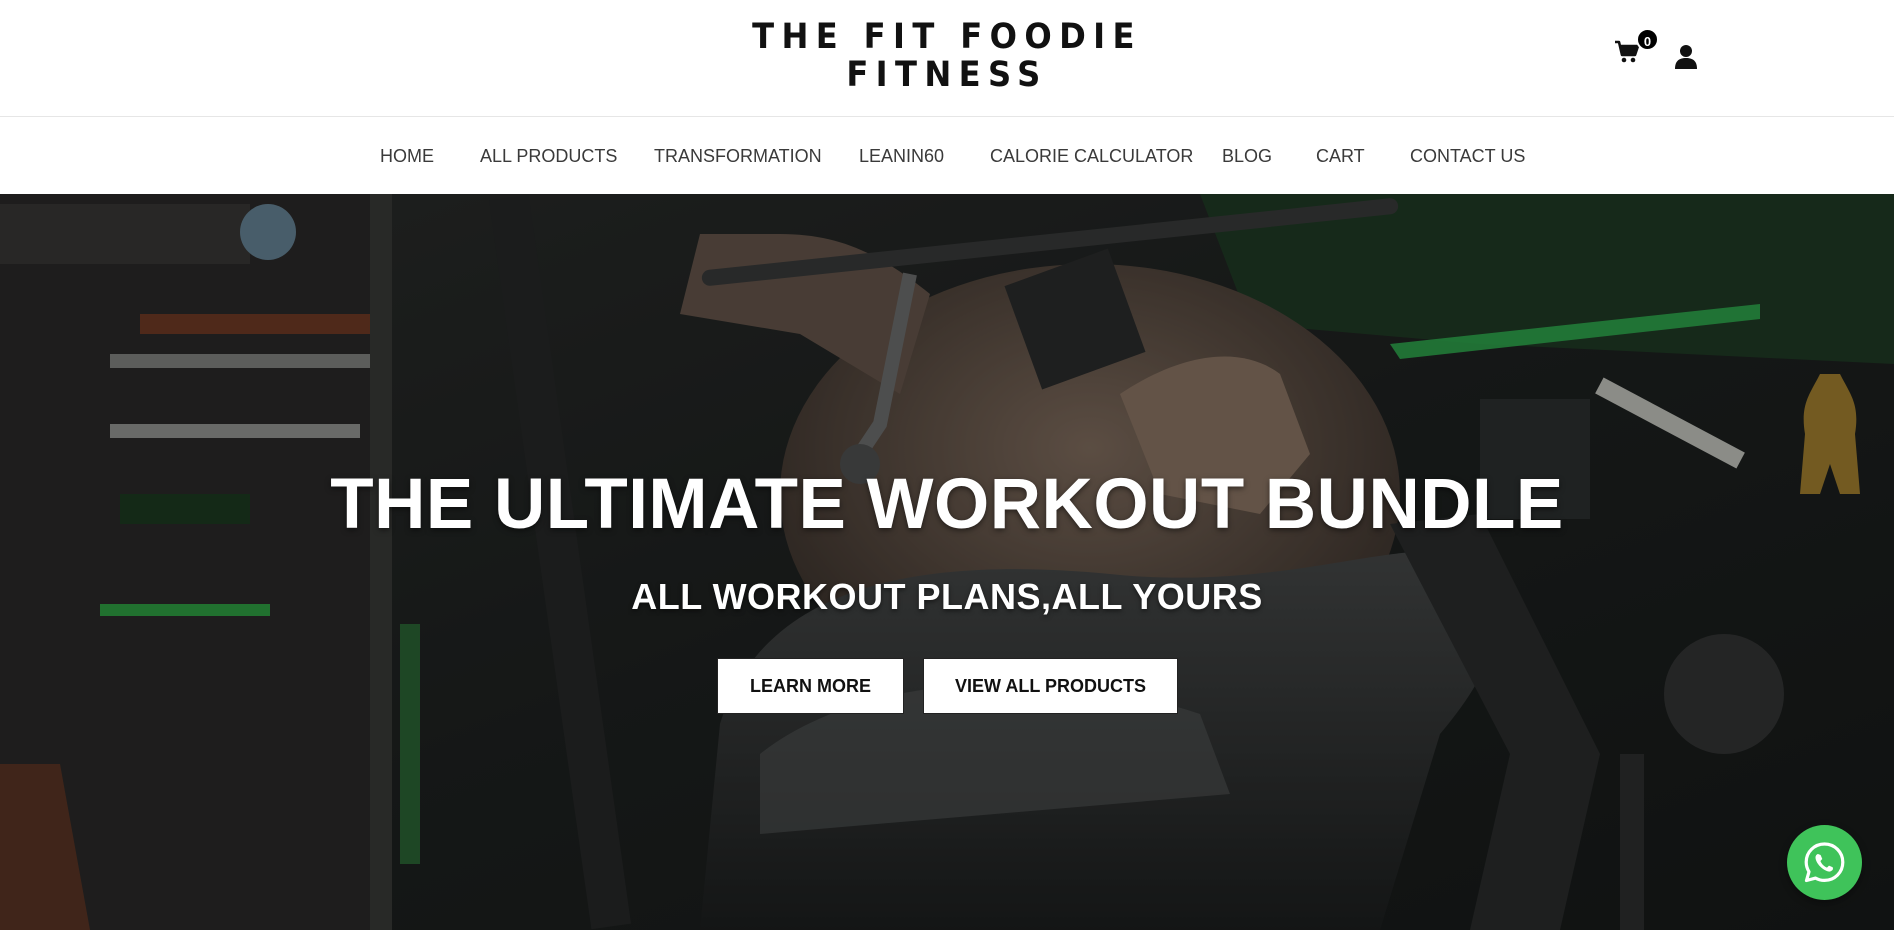  What do you see at coordinates (738, 156) in the screenshot?
I see `nav-item-transformation: TRANSFORMATION` at bounding box center [738, 156].